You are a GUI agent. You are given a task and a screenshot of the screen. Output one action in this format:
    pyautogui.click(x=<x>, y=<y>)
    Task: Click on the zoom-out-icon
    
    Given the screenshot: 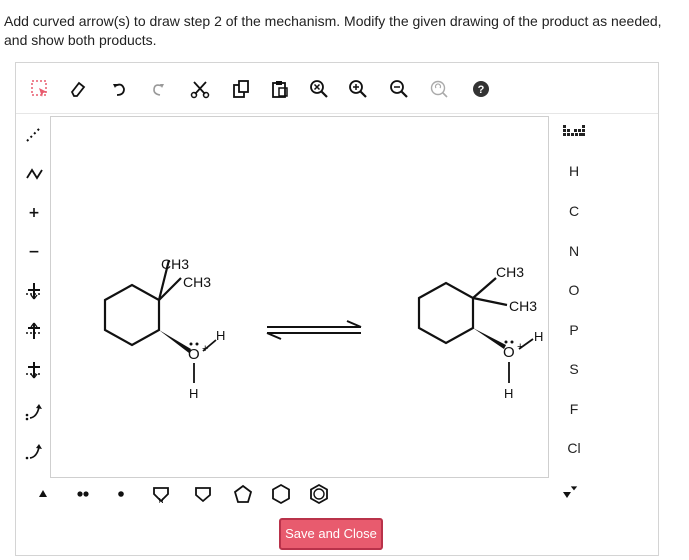 What is the action you would take?
    pyautogui.click(x=399, y=89)
    